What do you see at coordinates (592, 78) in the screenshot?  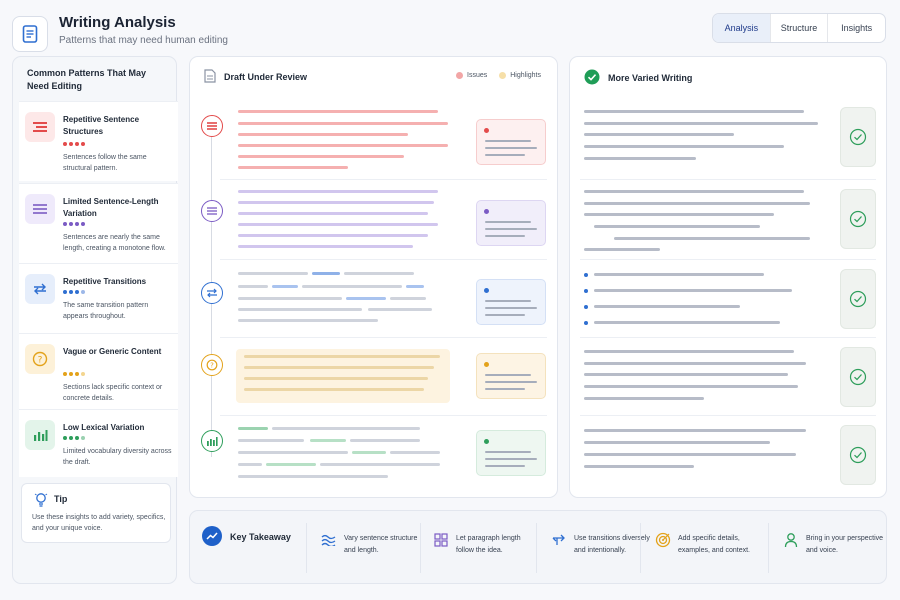 I see `check-circle-icon` at bounding box center [592, 78].